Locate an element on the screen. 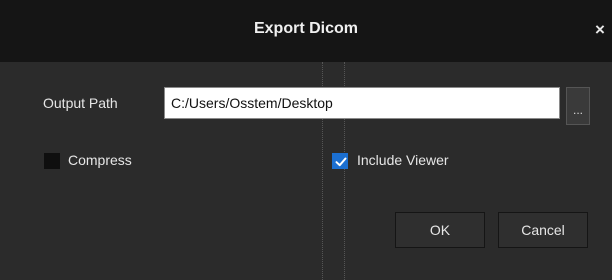 This screenshot has height=280, width=612. compress-label: Compress is located at coordinates (100, 160).